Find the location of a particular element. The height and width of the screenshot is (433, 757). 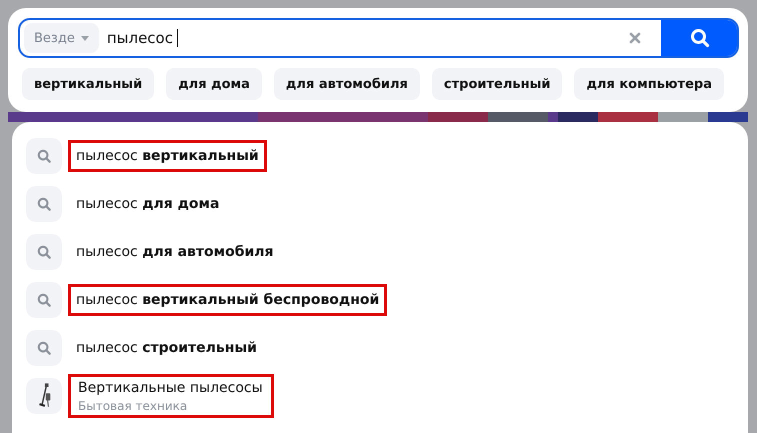

suggestion-item: пылесос для автомобиля is located at coordinates (175, 252).